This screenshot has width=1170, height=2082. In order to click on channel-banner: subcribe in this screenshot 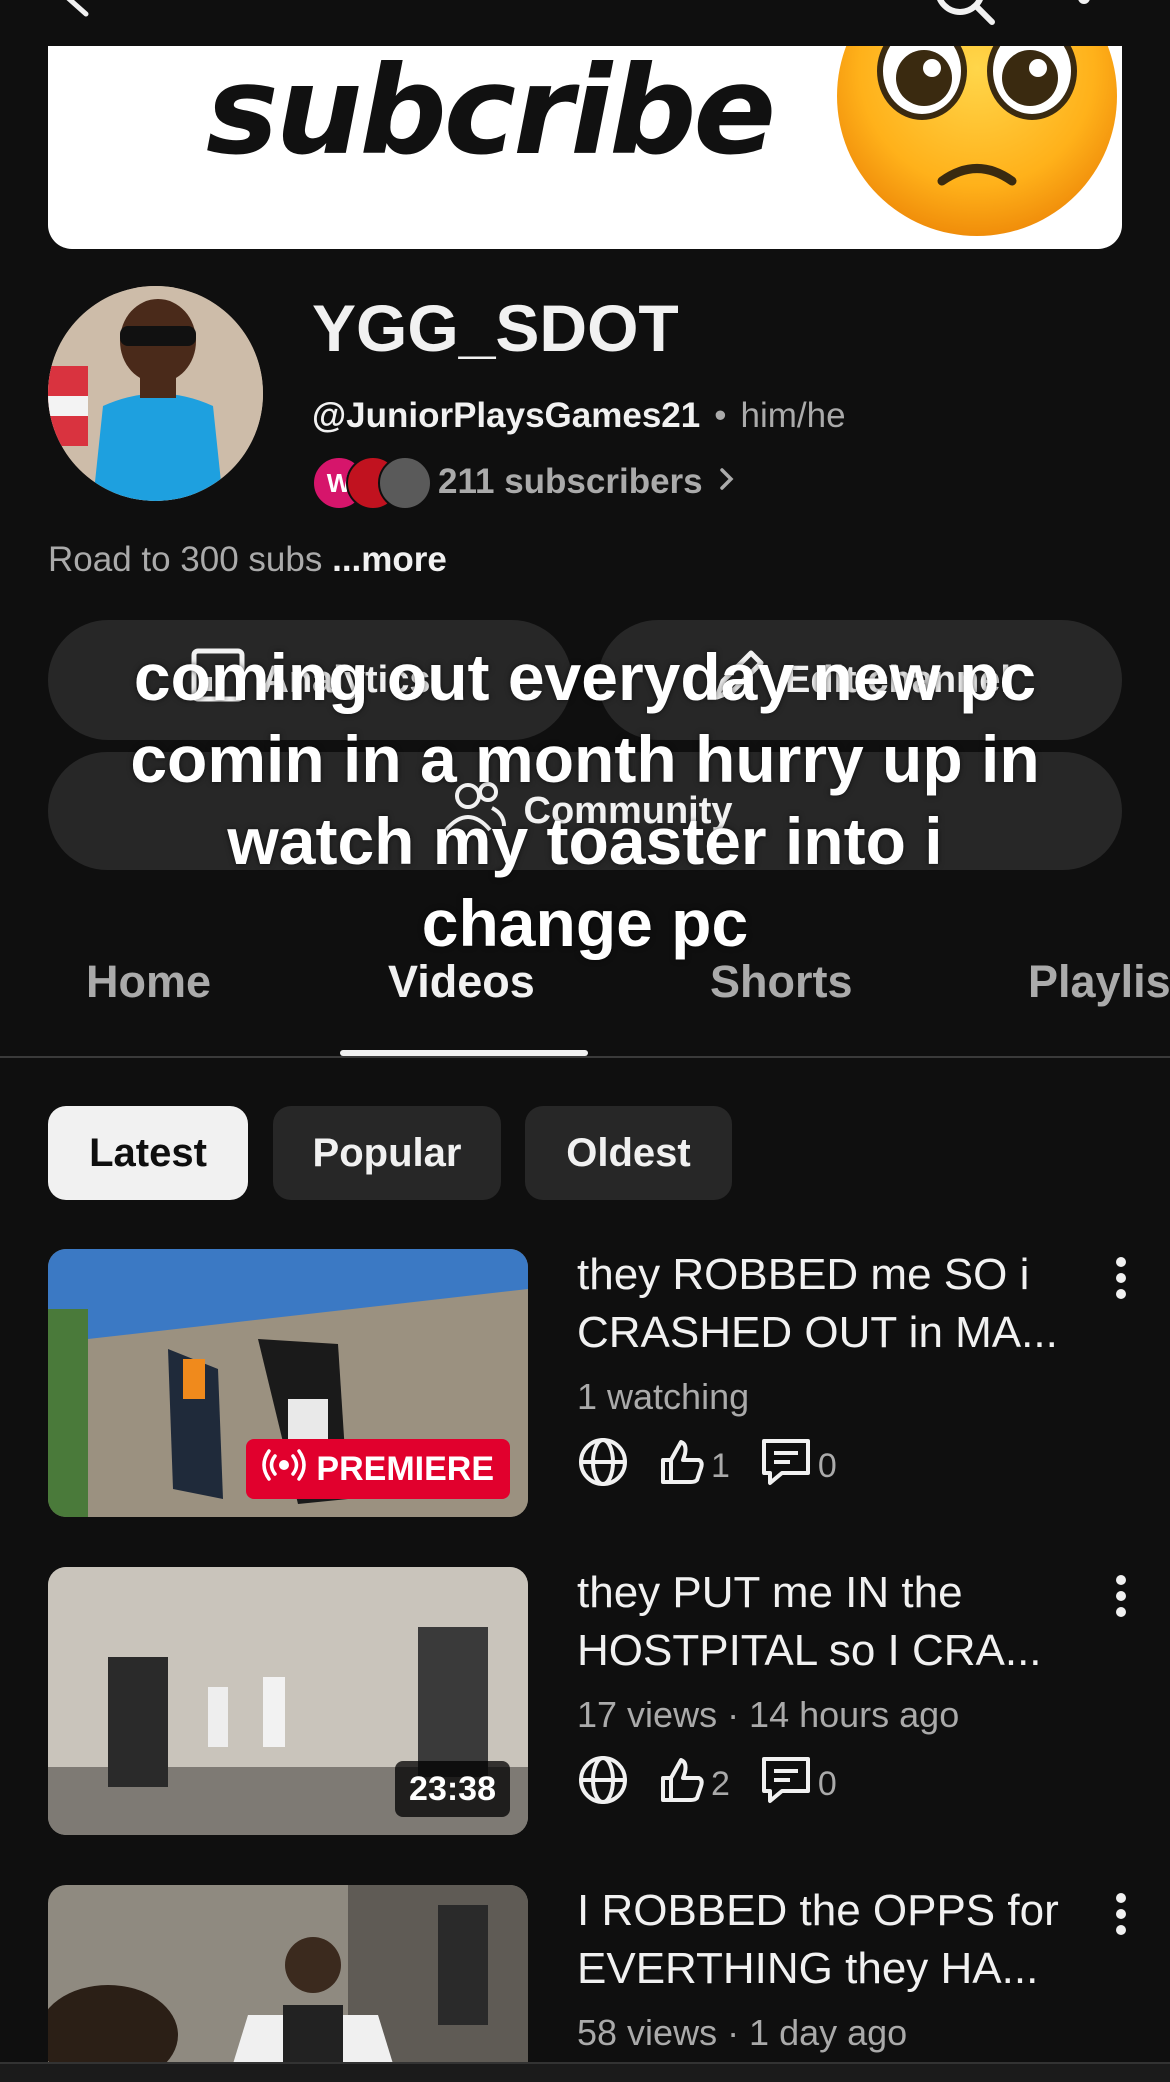, I will do `click(585, 147)`.